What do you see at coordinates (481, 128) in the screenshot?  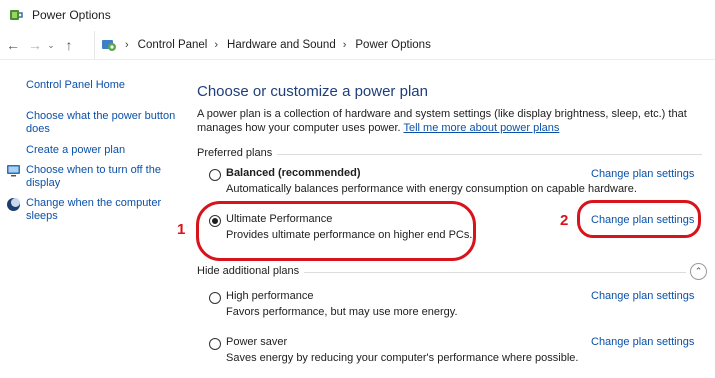 I see `learn-more-link: Tell me more about power plans` at bounding box center [481, 128].